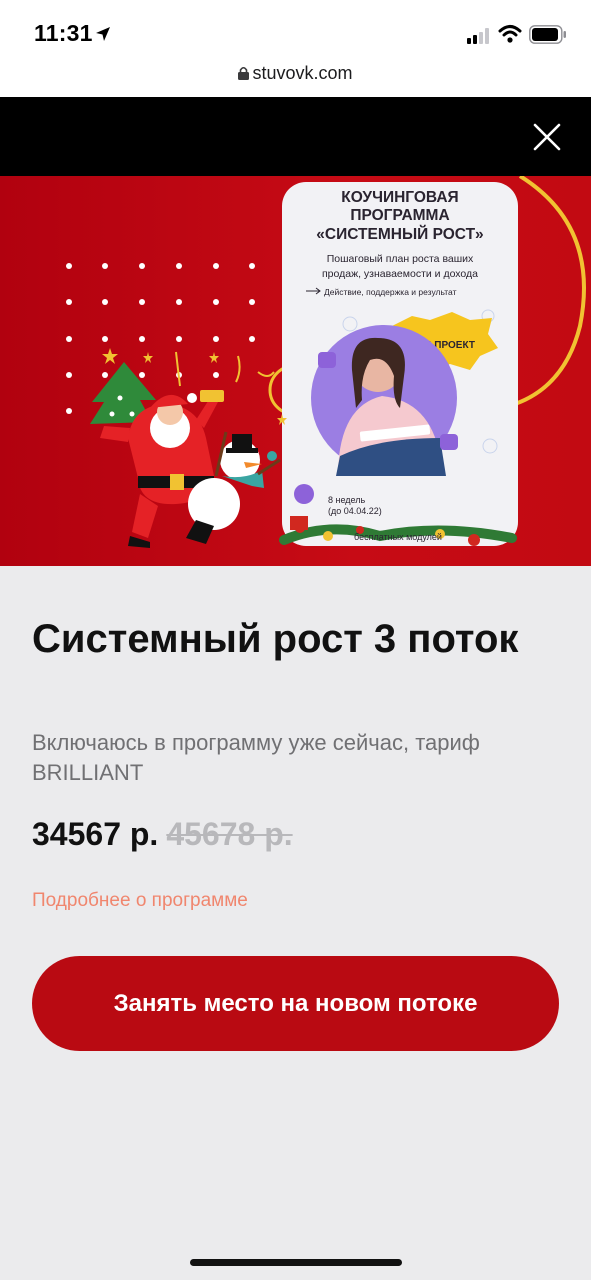 The height and width of the screenshot is (1280, 591). Describe the element at coordinates (244, 73) in the screenshot. I see `lock-icon` at that location.